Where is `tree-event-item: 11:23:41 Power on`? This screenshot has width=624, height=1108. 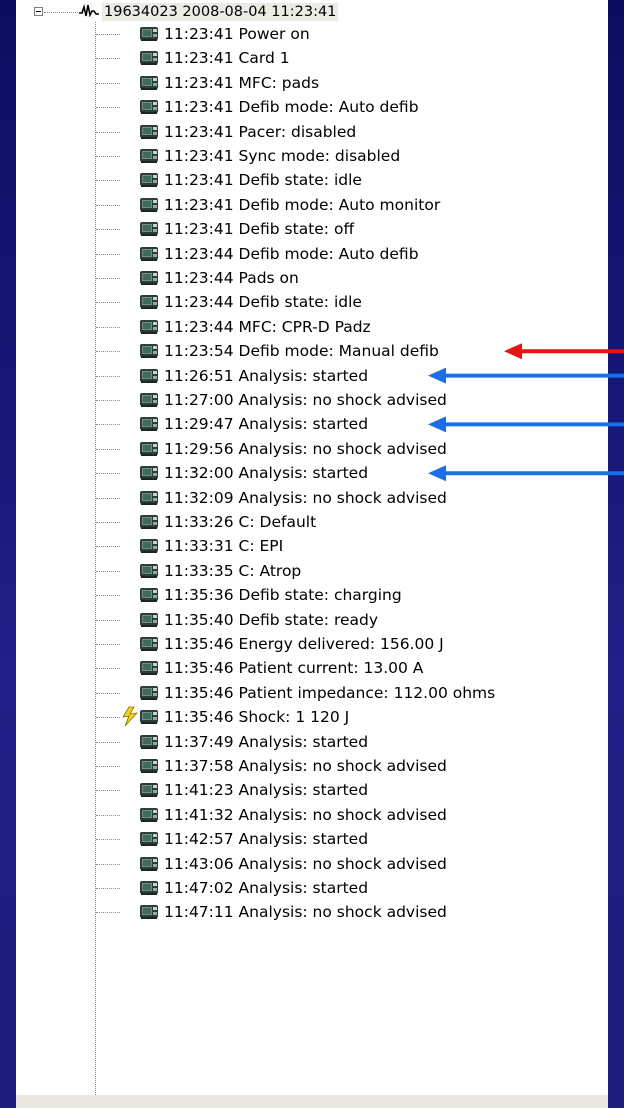 tree-event-item: 11:23:41 Power on is located at coordinates (312, 34).